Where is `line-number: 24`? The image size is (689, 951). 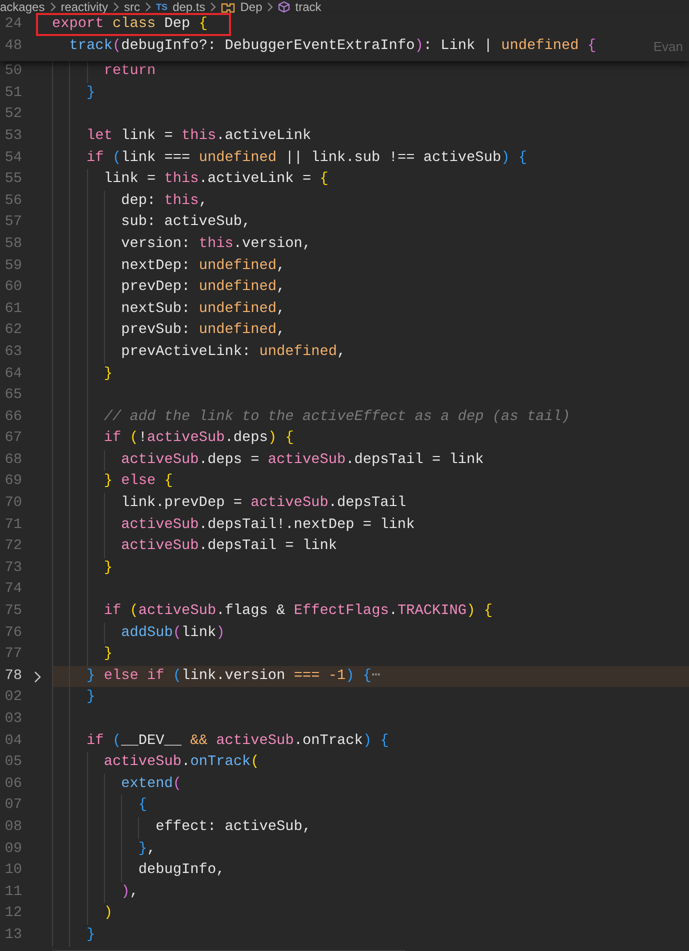
line-number: 24 is located at coordinates (13, 24).